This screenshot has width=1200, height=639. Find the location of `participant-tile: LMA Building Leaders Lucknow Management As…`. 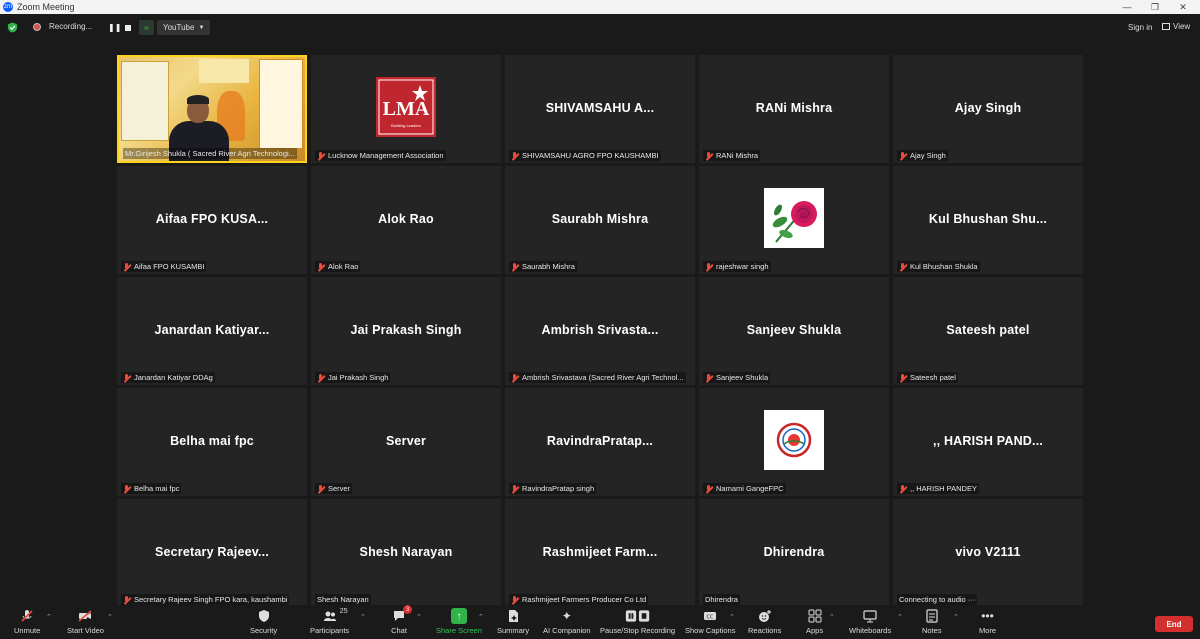

participant-tile: LMA Building Leaders Lucknow Management As… is located at coordinates (406, 109).